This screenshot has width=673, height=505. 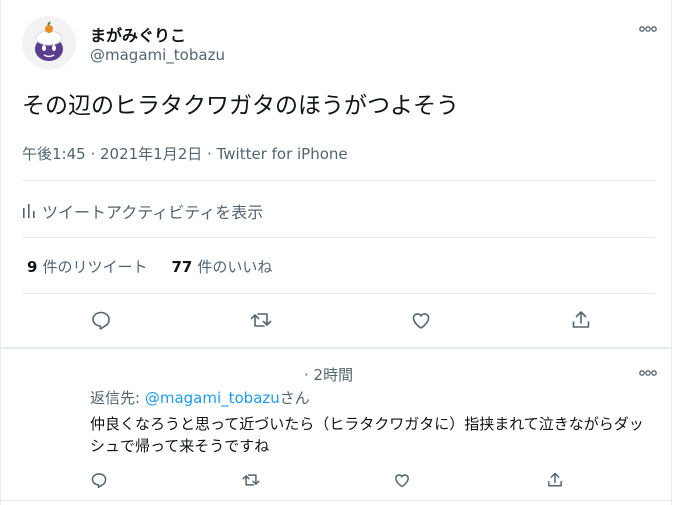 I want to click on retweets-label: 件のリツイート, so click(x=95, y=267).